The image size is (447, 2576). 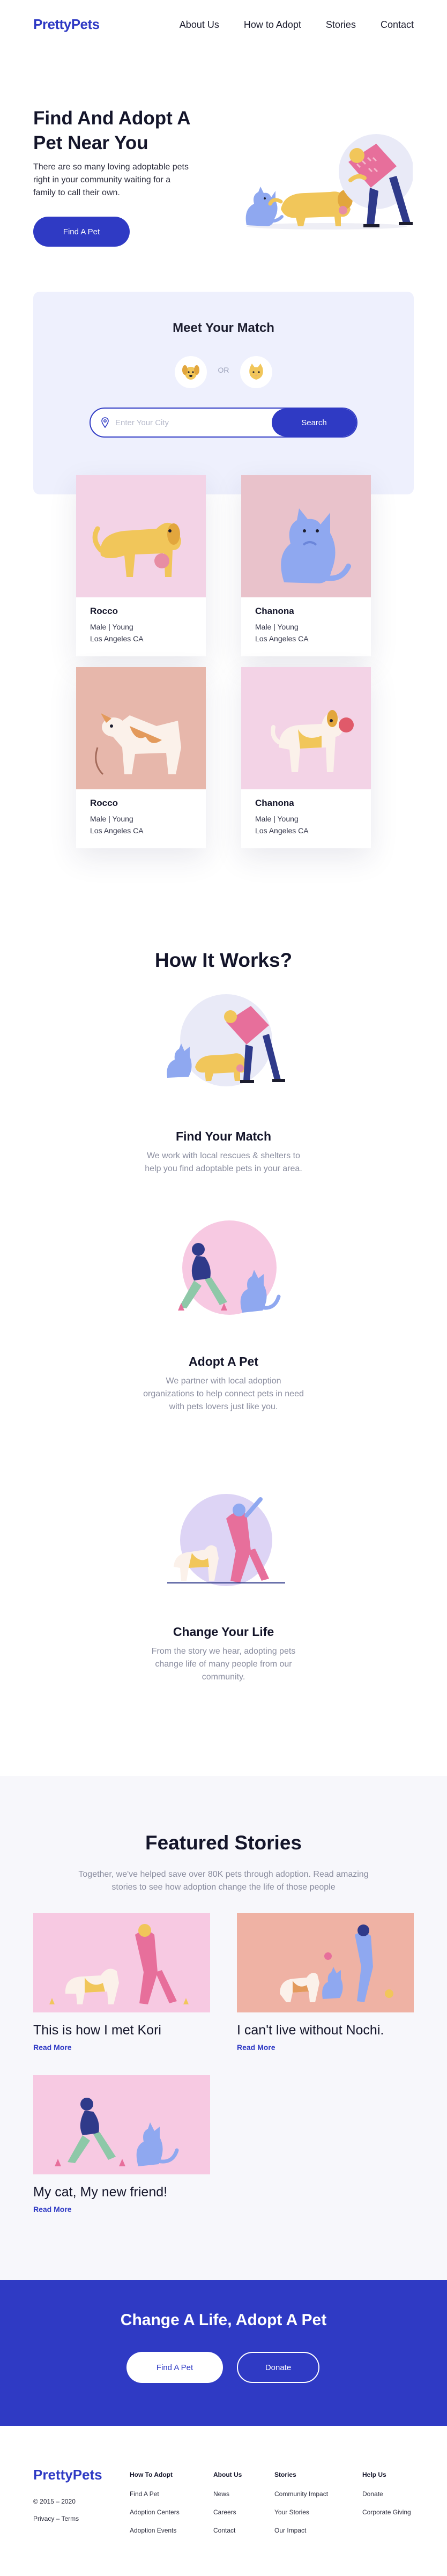 What do you see at coordinates (226, 1040) in the screenshot?
I see `find-match-illustration` at bounding box center [226, 1040].